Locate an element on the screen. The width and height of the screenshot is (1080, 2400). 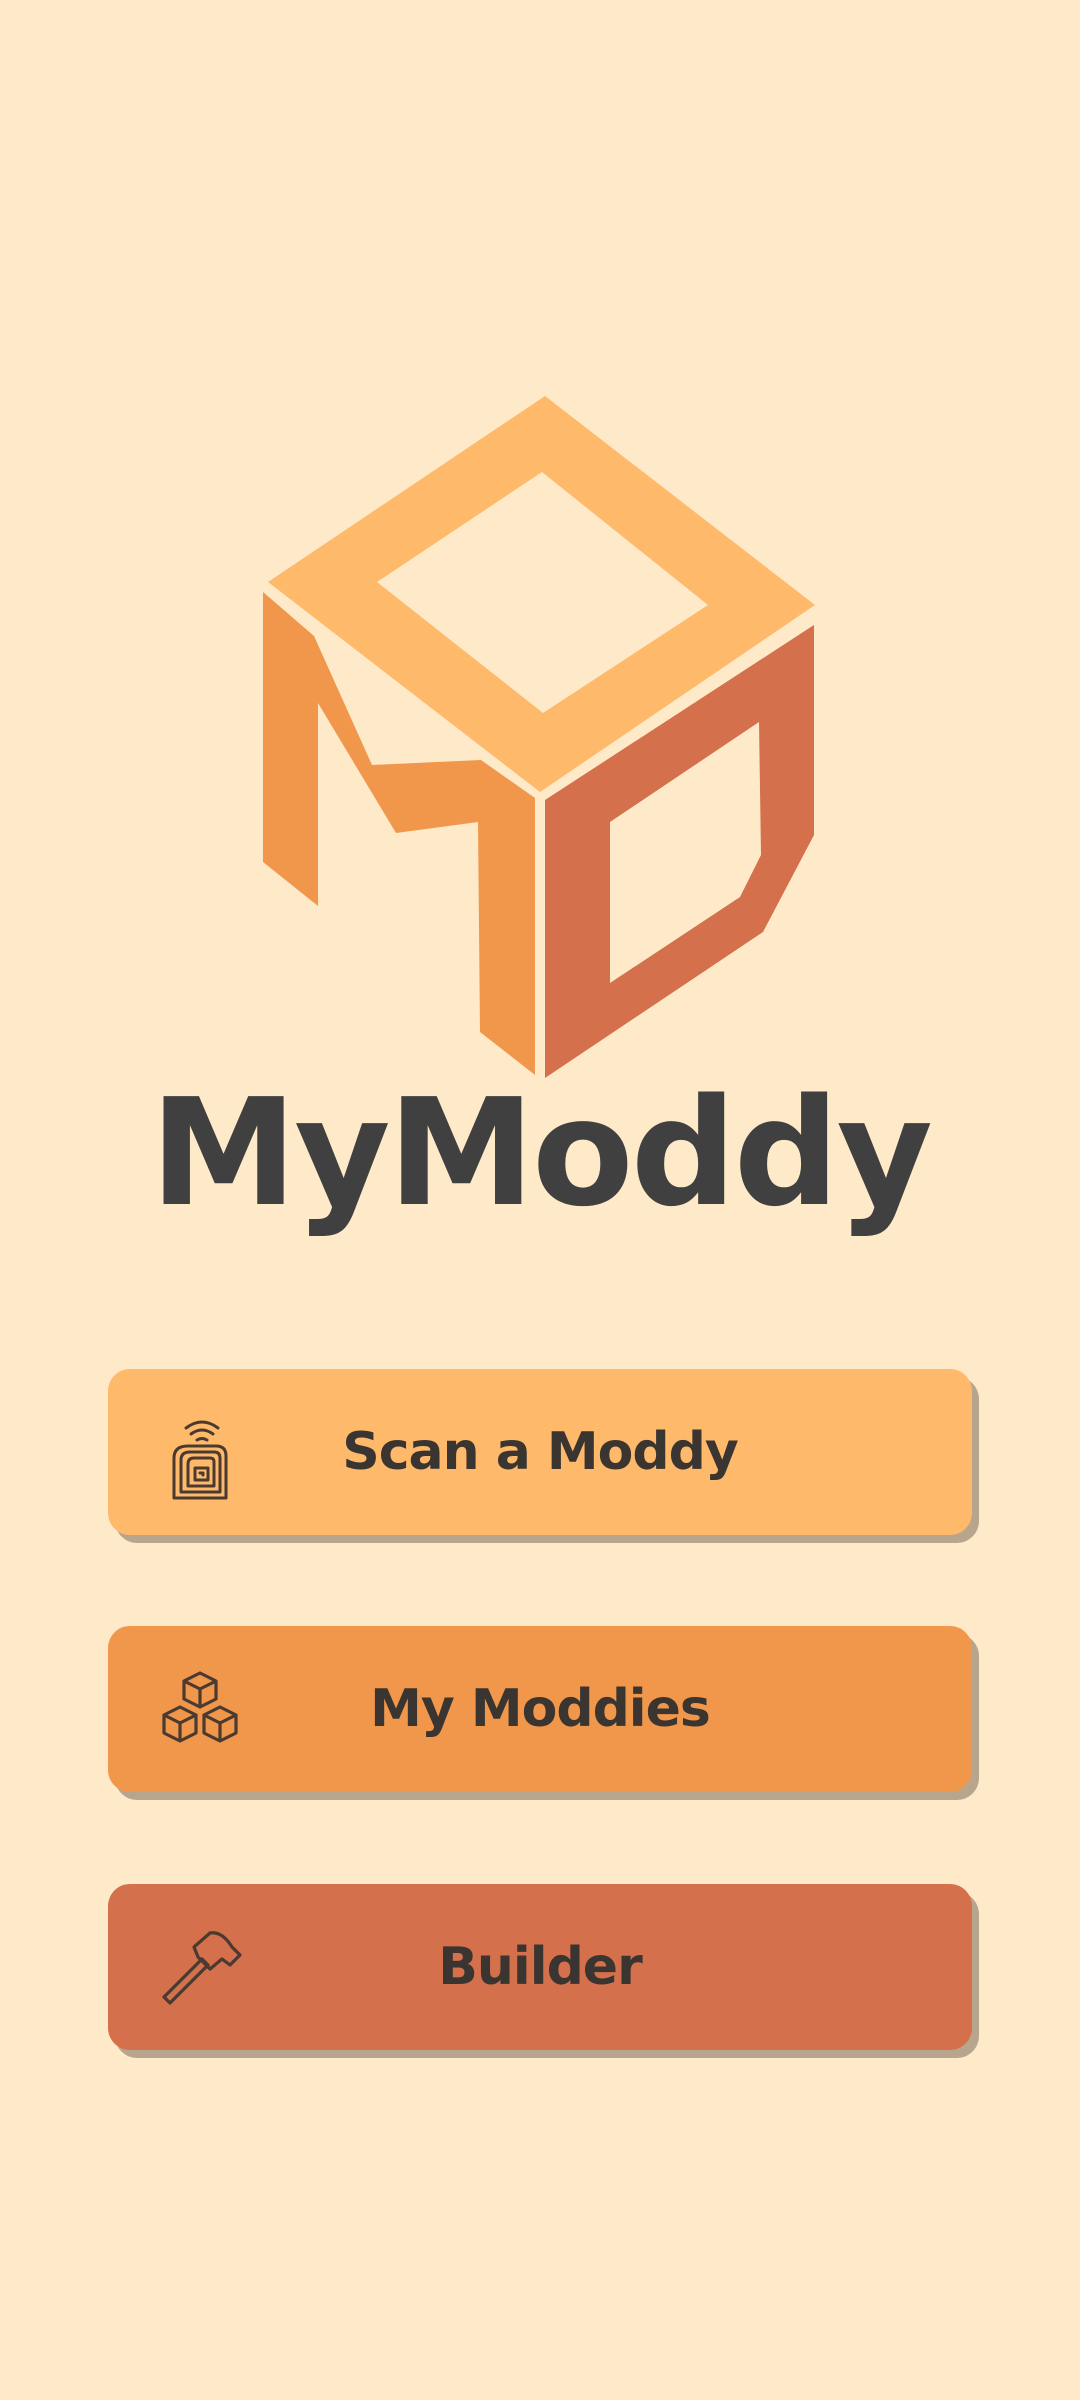
builder-label: Builder is located at coordinates (540, 1967).